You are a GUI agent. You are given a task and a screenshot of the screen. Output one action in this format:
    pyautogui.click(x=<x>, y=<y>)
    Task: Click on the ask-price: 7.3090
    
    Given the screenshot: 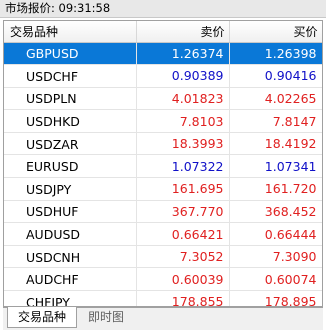 What is the action you would take?
    pyautogui.click(x=275, y=257)
    